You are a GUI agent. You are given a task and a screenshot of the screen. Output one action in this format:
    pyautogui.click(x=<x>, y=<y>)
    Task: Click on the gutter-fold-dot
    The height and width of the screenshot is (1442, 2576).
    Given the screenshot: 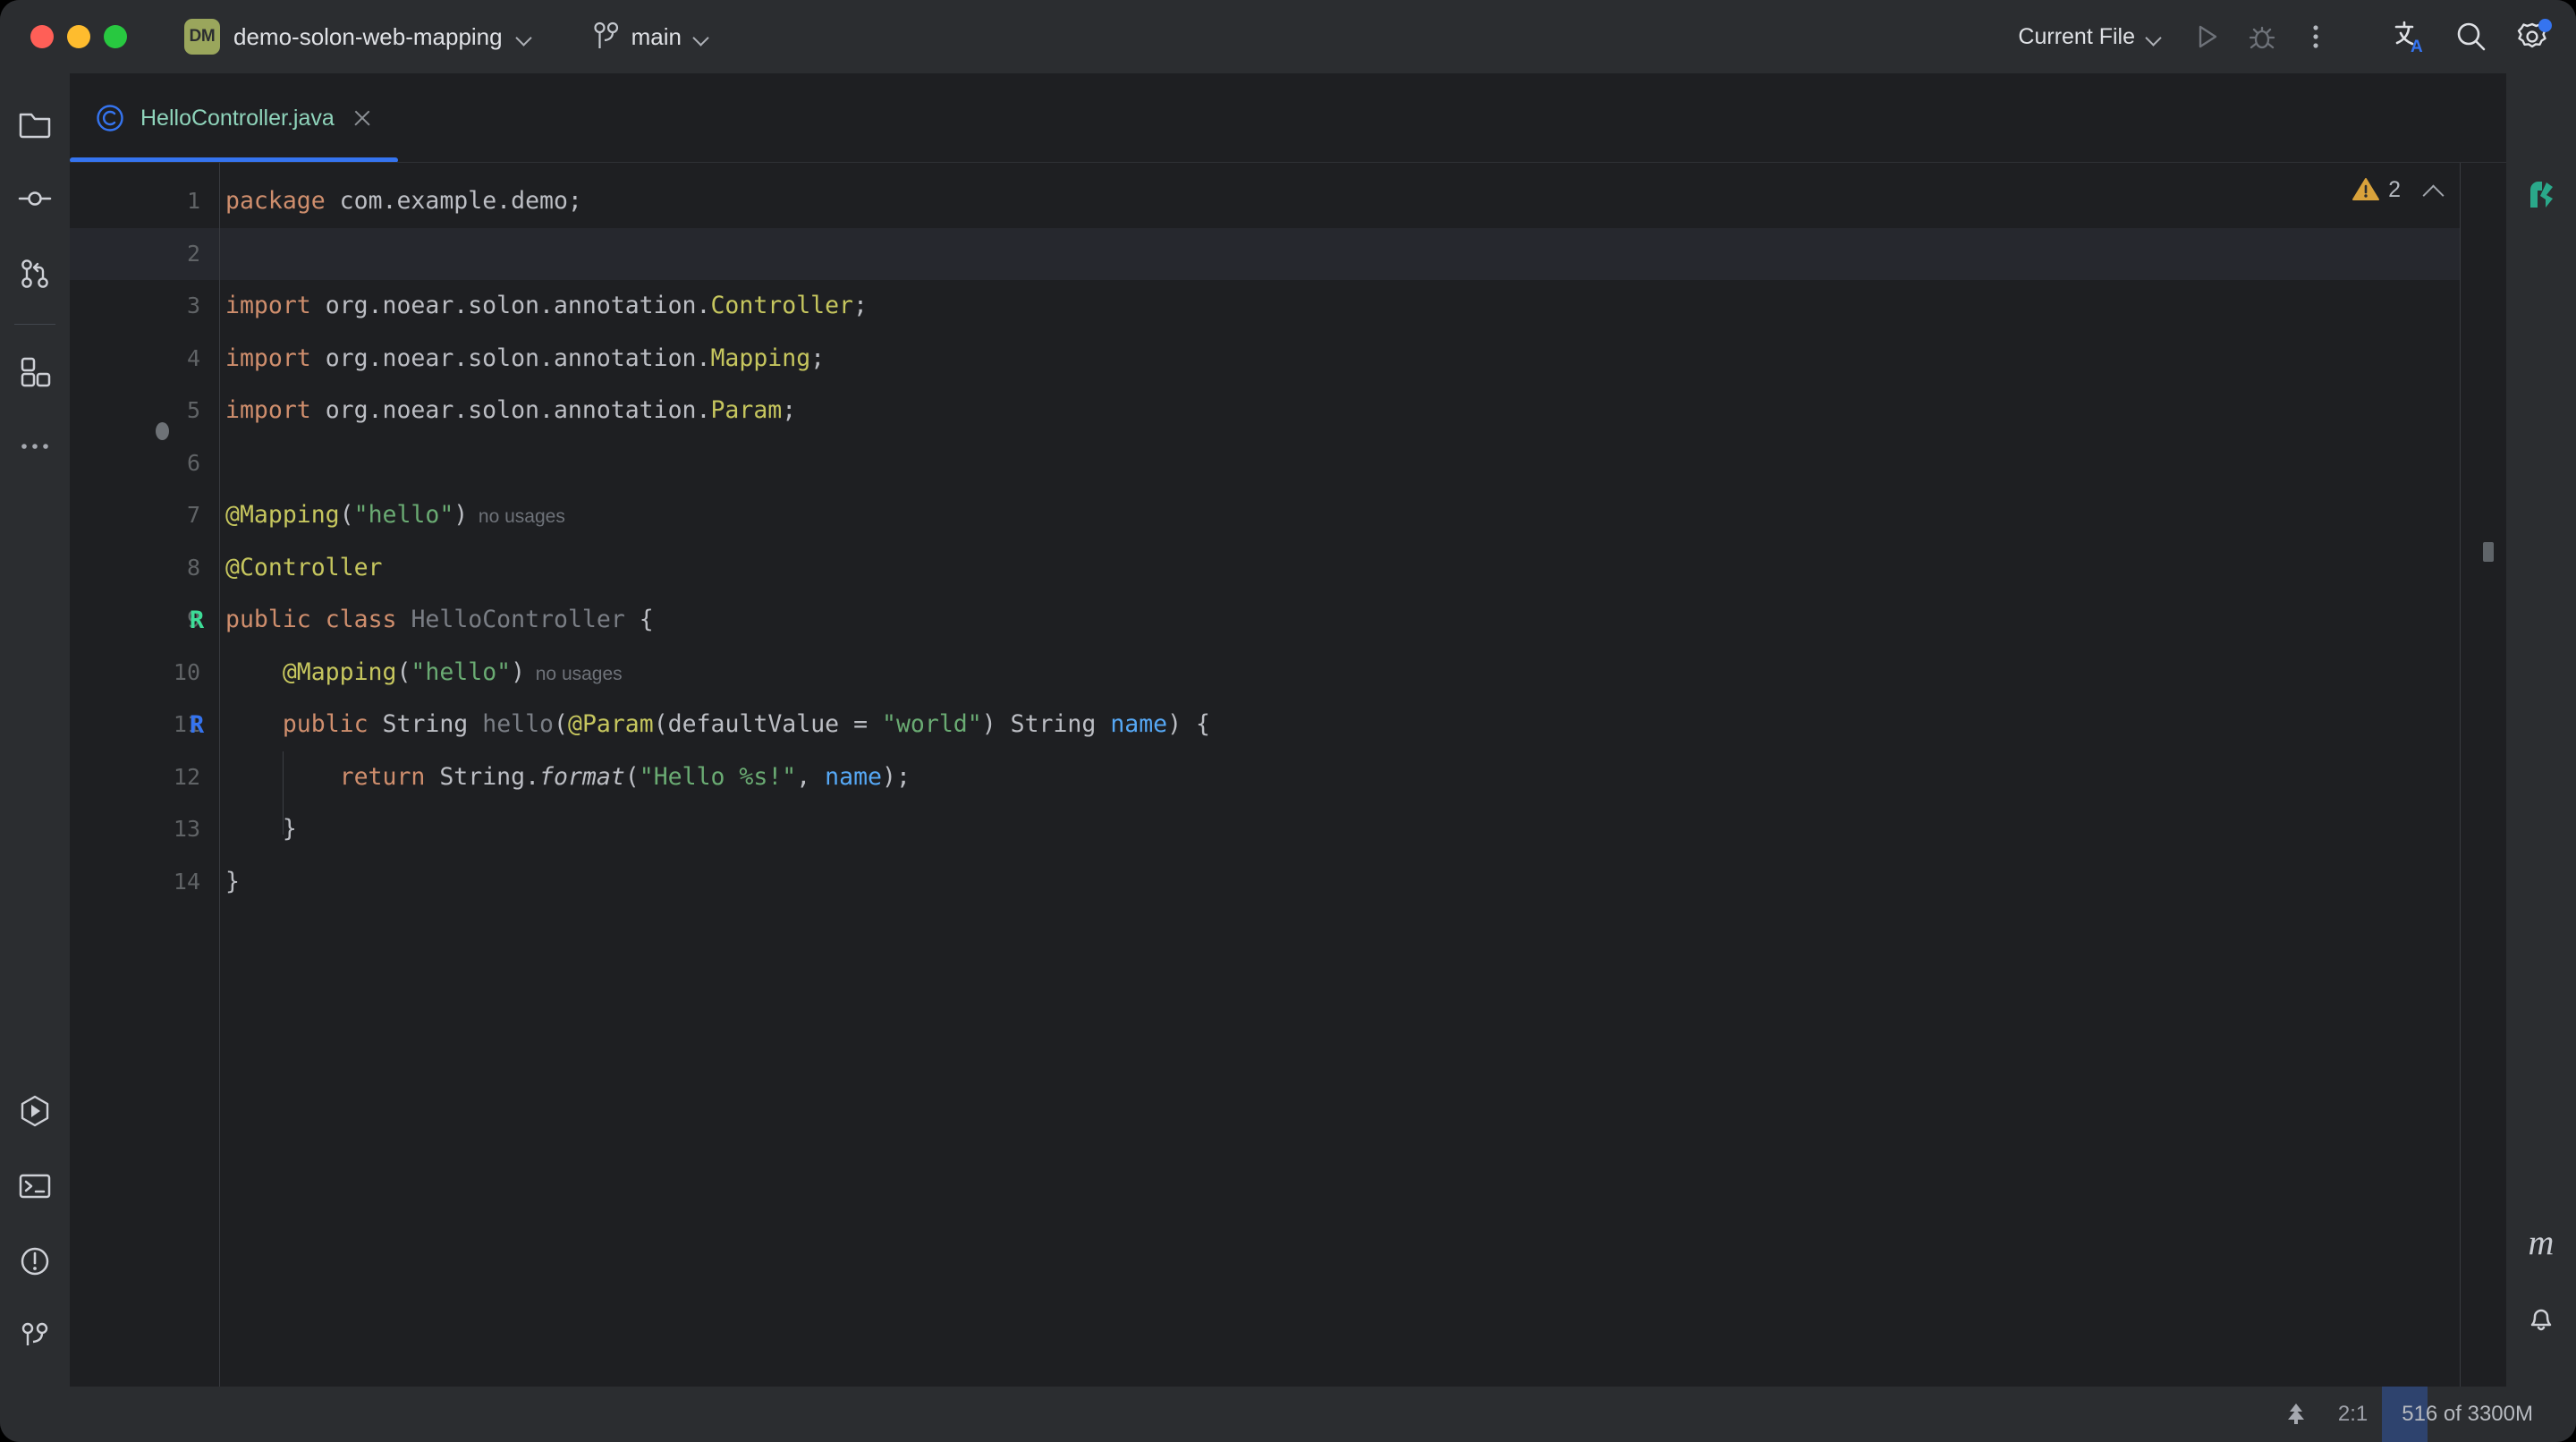 What is the action you would take?
    pyautogui.click(x=162, y=430)
    